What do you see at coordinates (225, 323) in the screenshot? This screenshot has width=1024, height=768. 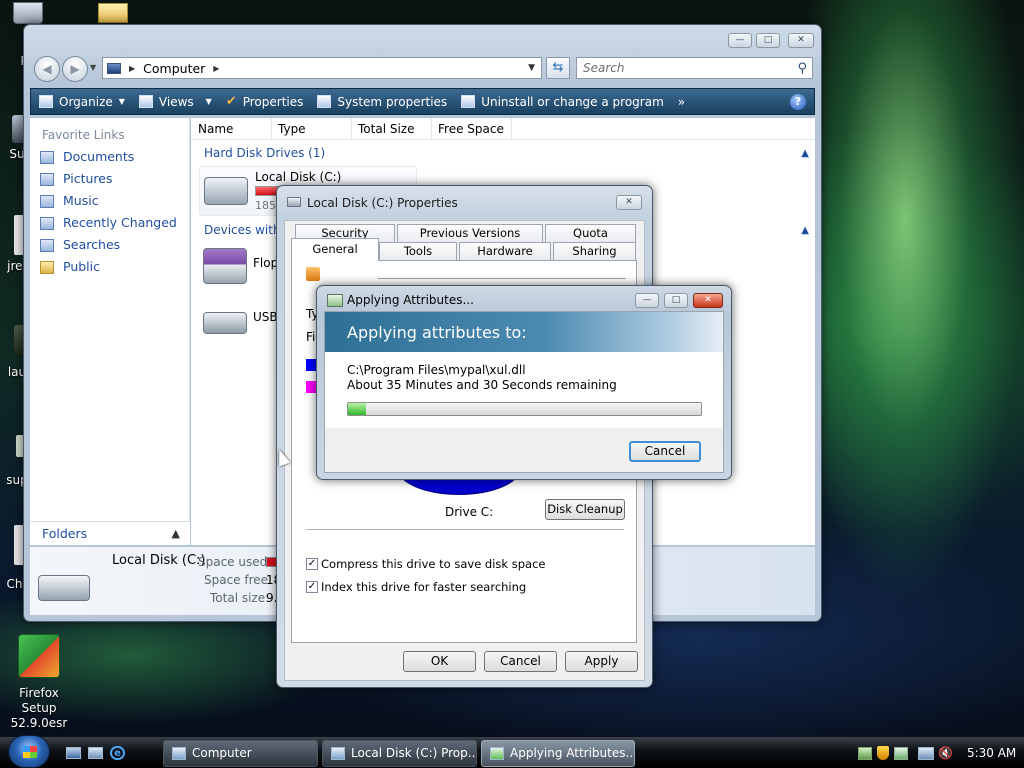 I see `usb-drive-icon` at bounding box center [225, 323].